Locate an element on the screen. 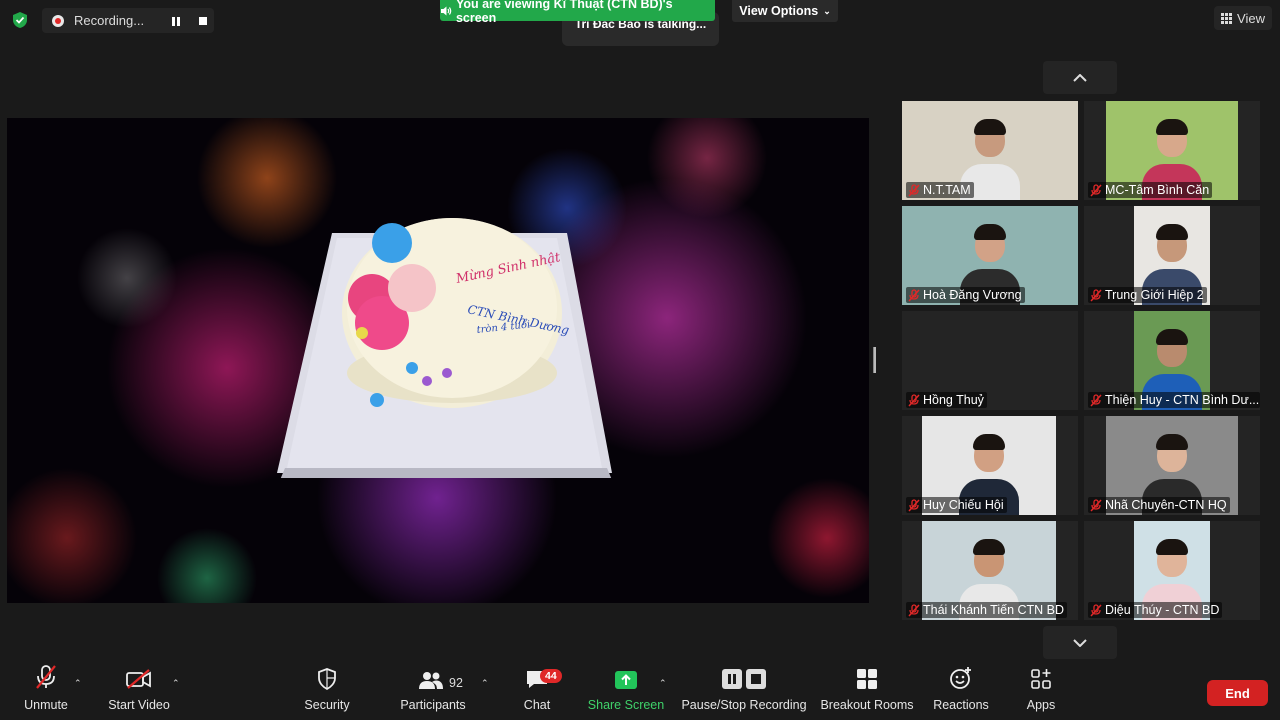 The image size is (1280, 720). participant-name: Nhã Chuyên-CTN HQ is located at coordinates (1166, 505).